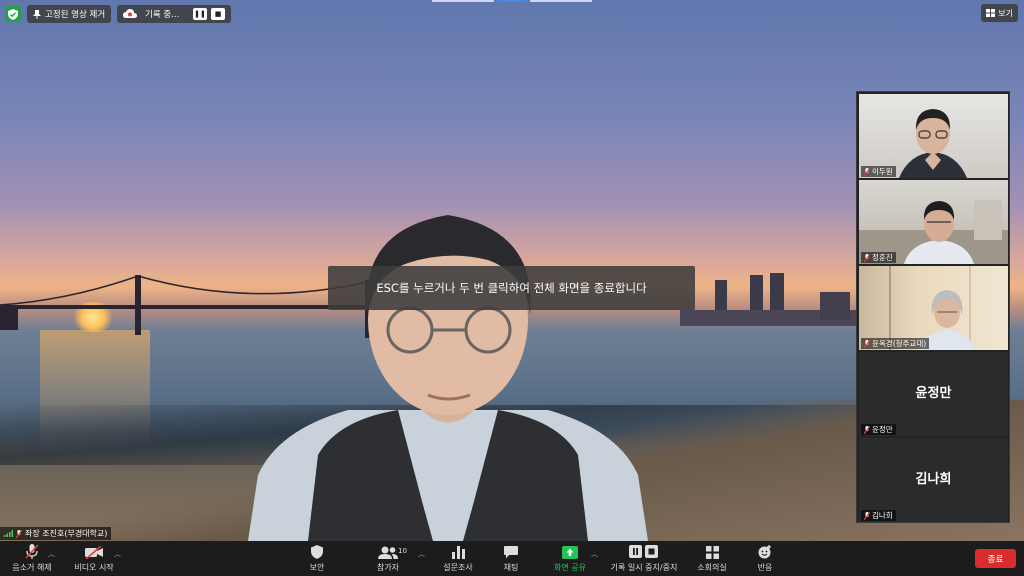  What do you see at coordinates (882, 515) in the screenshot?
I see `participant-name-label: 김나희` at bounding box center [882, 515].